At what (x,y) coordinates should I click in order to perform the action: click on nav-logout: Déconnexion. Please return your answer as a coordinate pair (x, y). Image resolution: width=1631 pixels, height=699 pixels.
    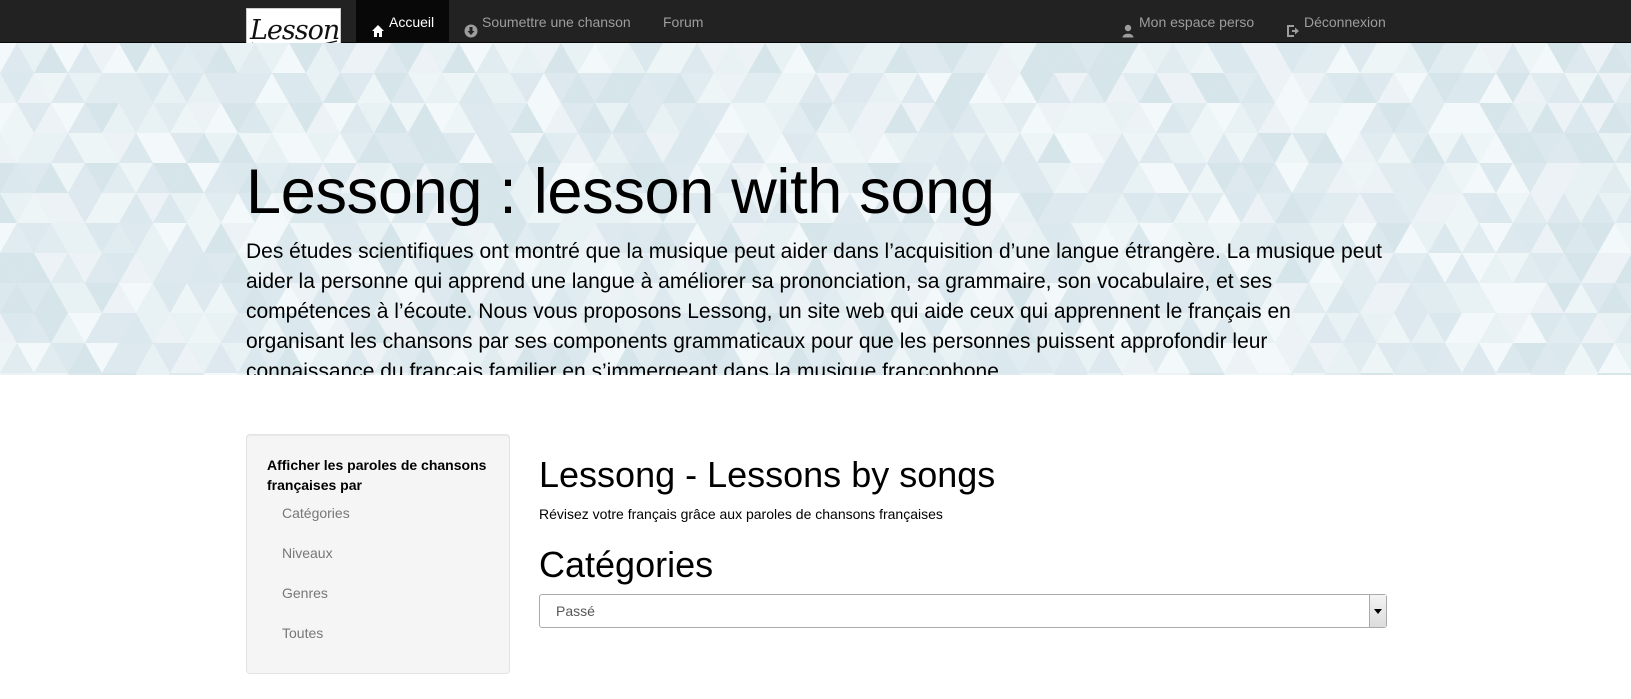
    Looking at the image, I should click on (1336, 21).